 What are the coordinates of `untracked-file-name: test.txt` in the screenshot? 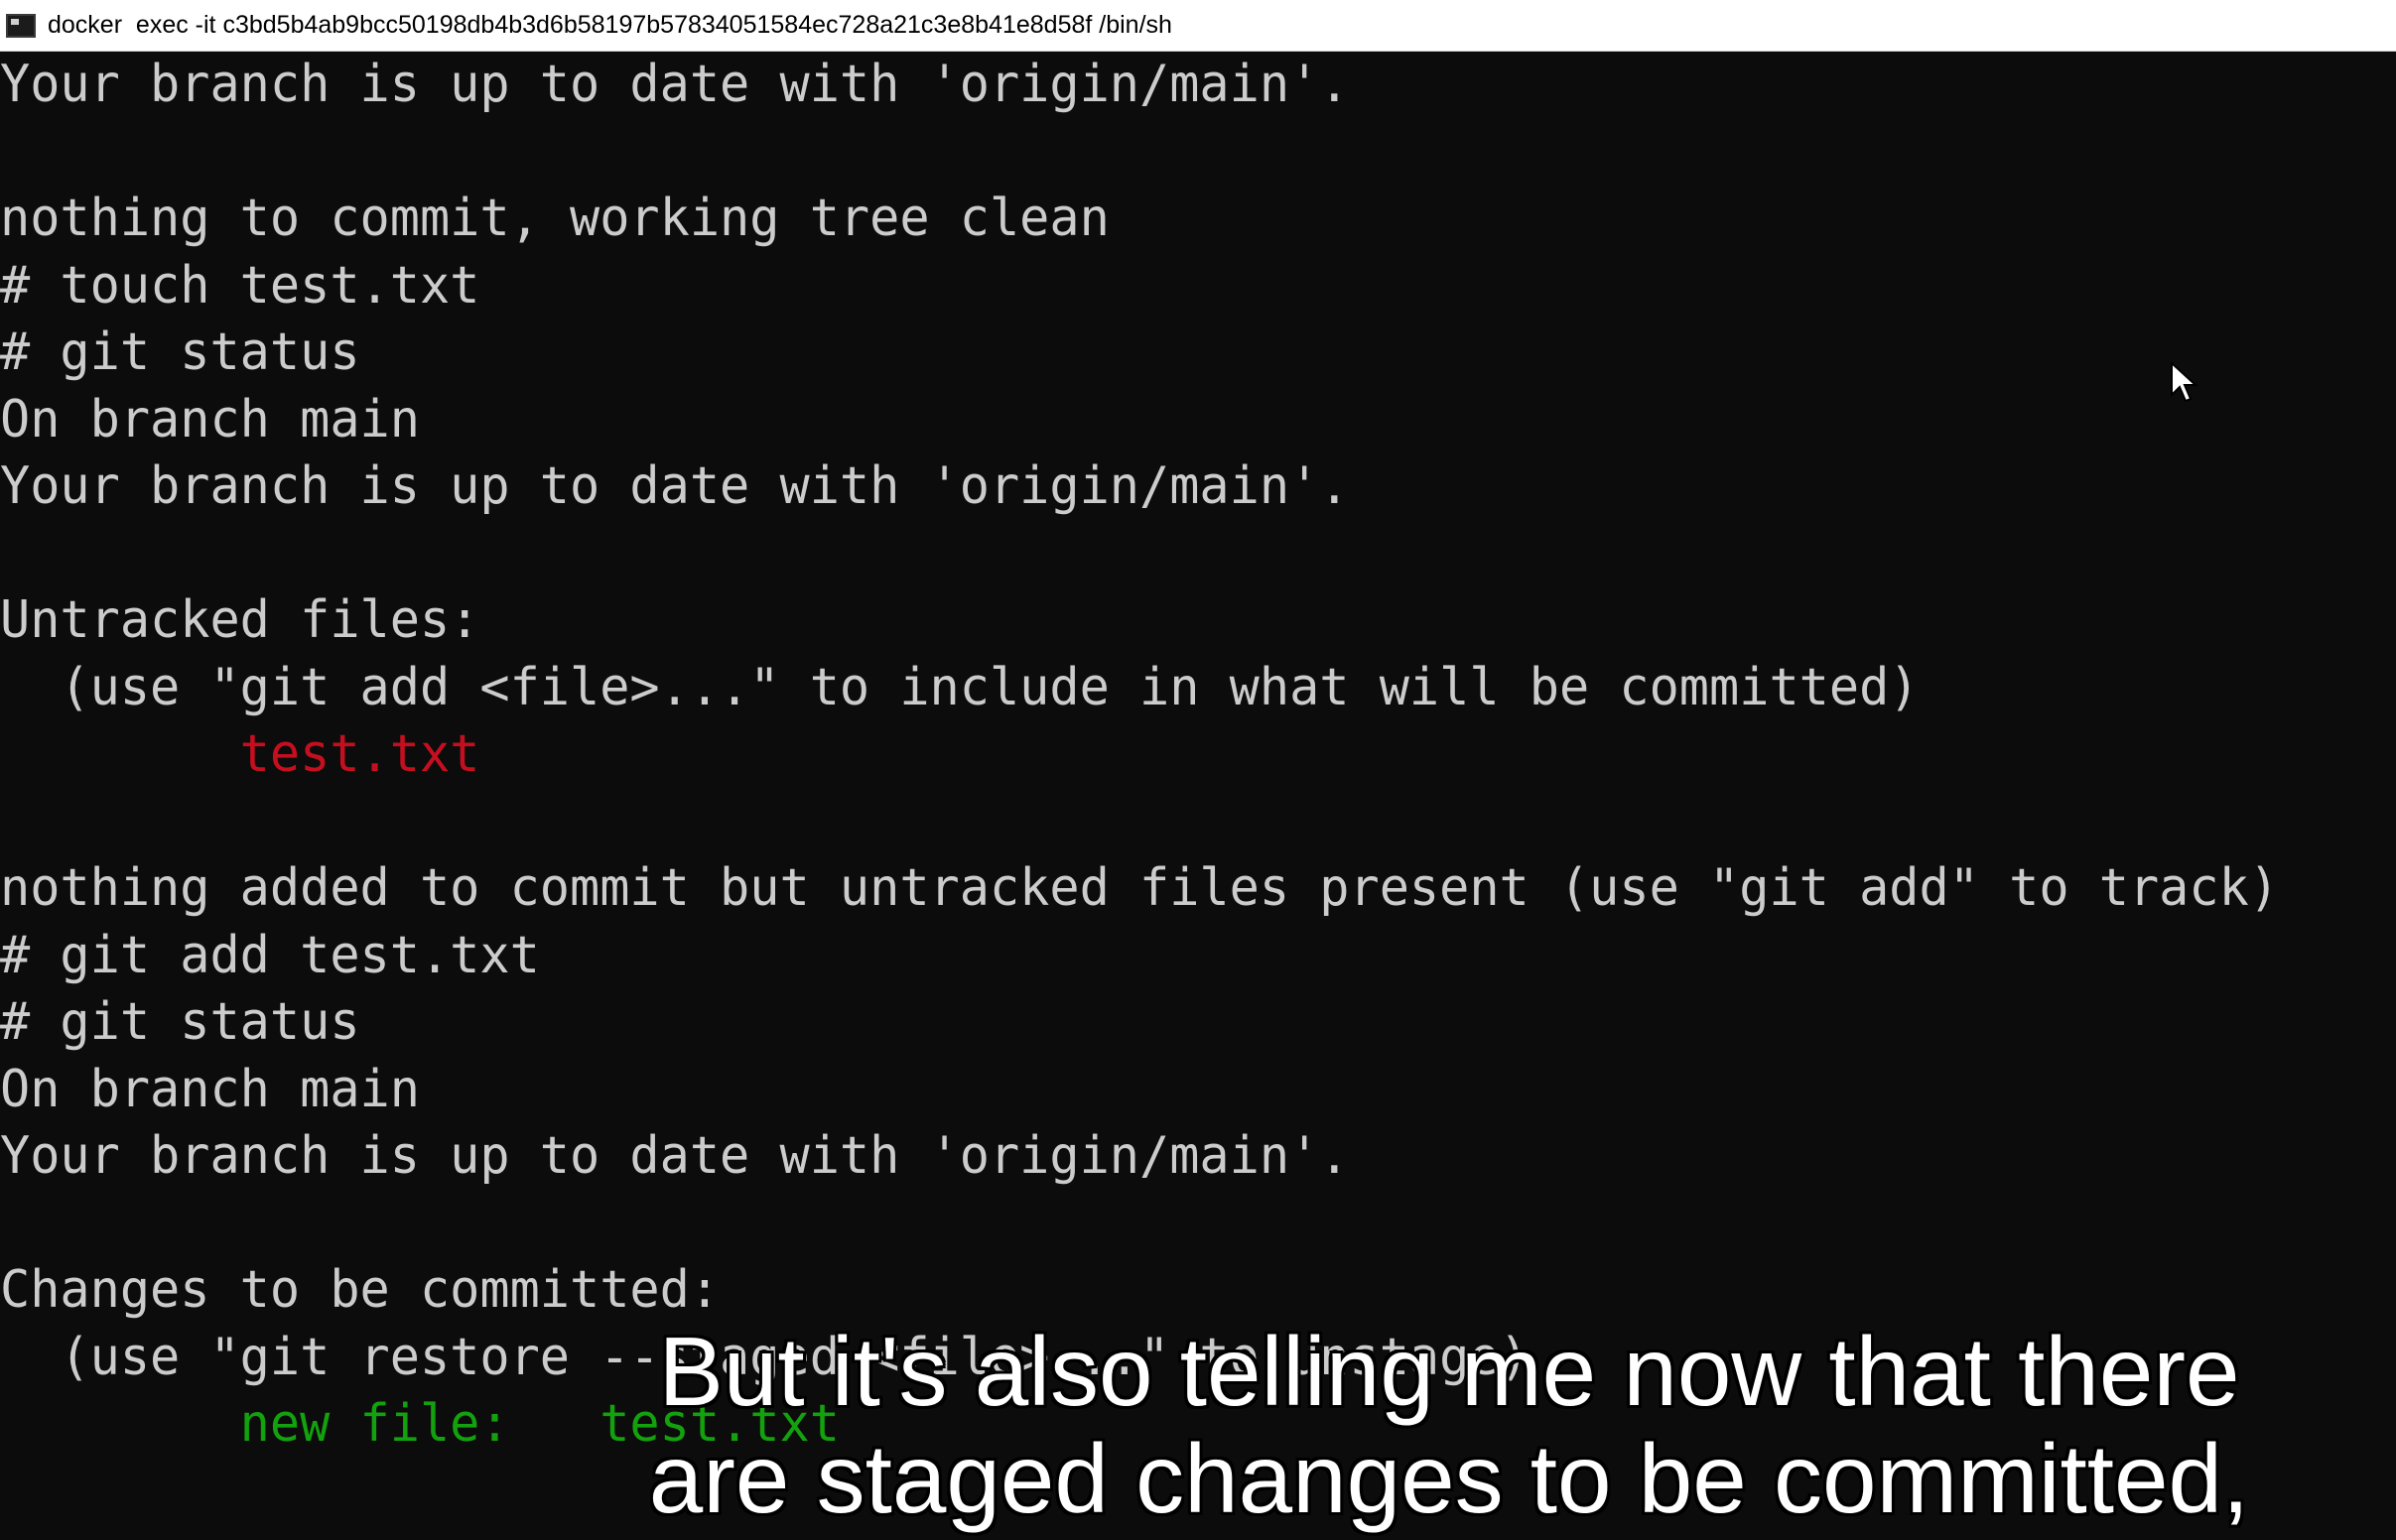 It's located at (359, 754).